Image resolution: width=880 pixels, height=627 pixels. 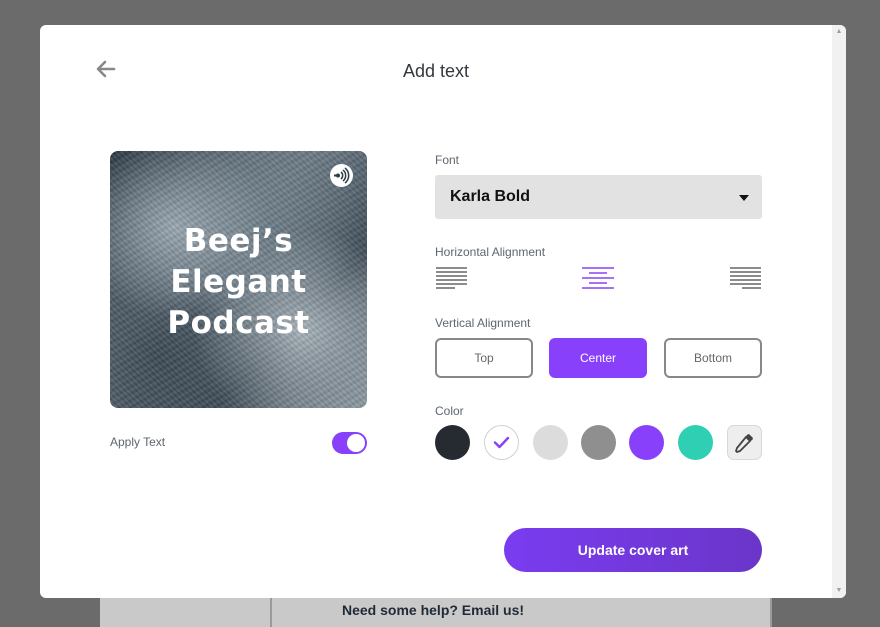 What do you see at coordinates (695, 442) in the screenshot?
I see `color-swatch-teal` at bounding box center [695, 442].